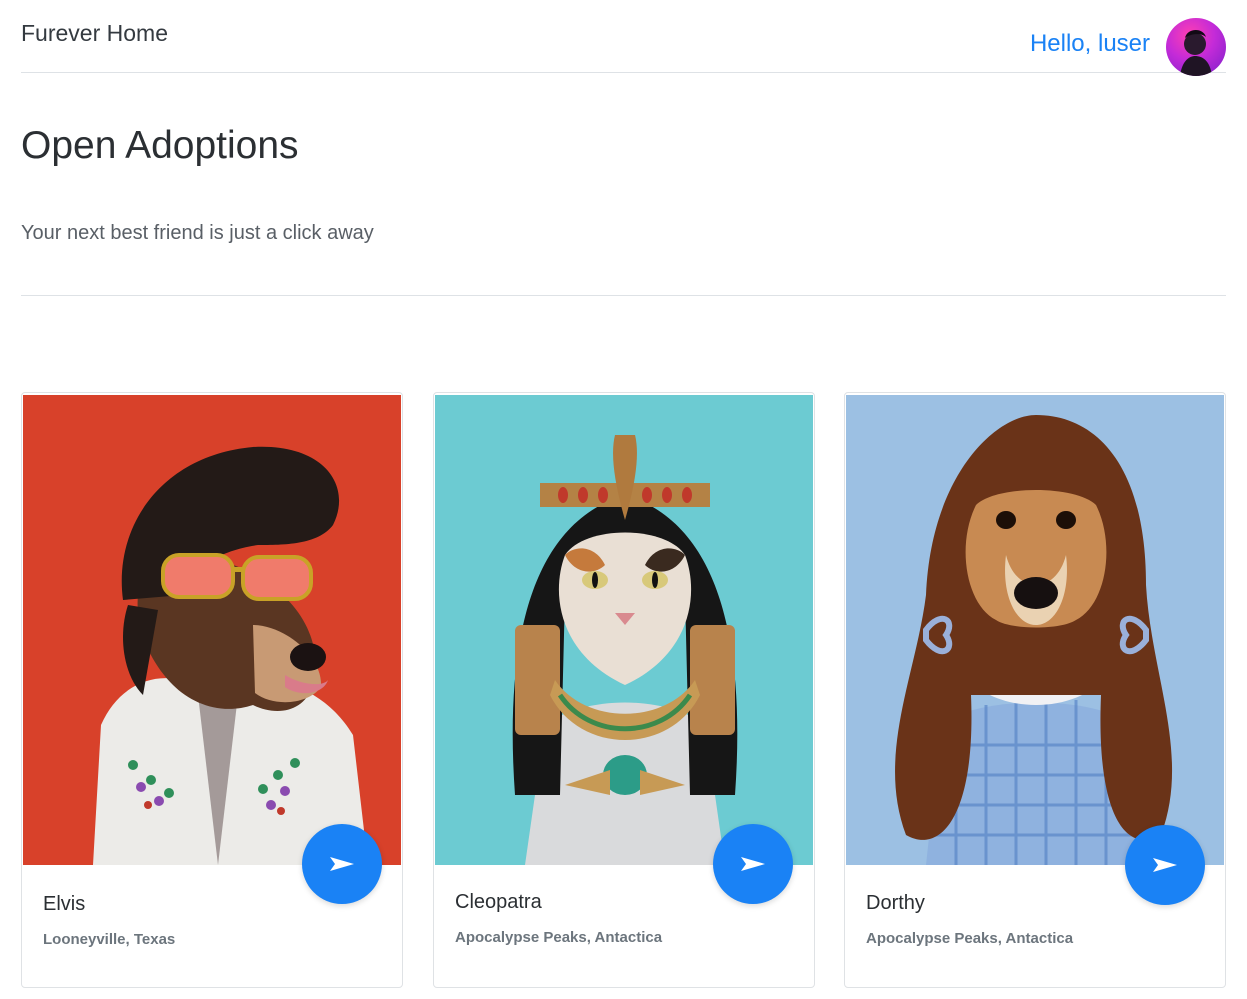 This screenshot has height=999, width=1247. I want to click on pet-photo-elvis, so click(212, 630).